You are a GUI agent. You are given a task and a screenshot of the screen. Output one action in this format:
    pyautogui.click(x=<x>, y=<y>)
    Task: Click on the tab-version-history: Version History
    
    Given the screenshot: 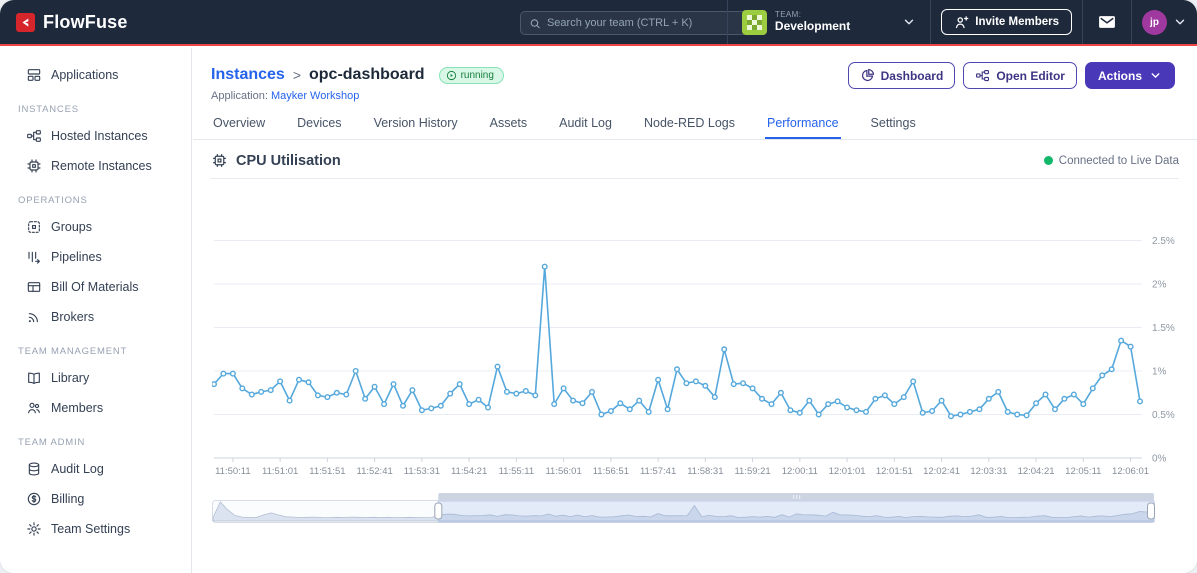 What is the action you would take?
    pyautogui.click(x=416, y=124)
    